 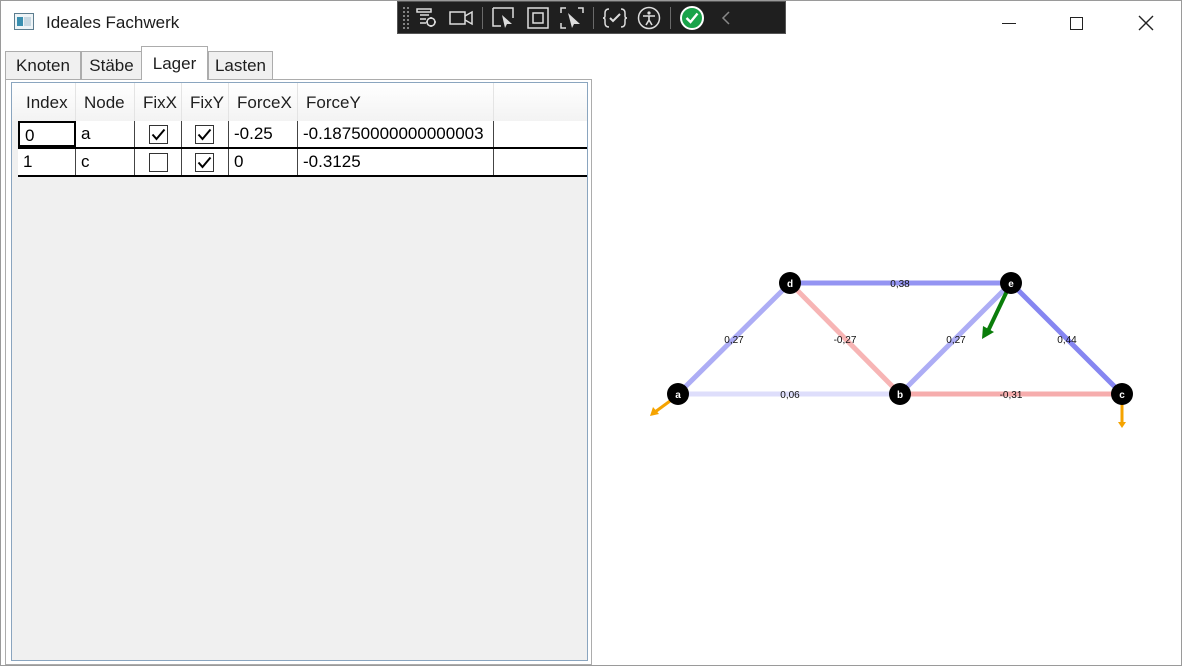 What do you see at coordinates (158, 102) in the screenshot?
I see `column-header-fixx: FixX` at bounding box center [158, 102].